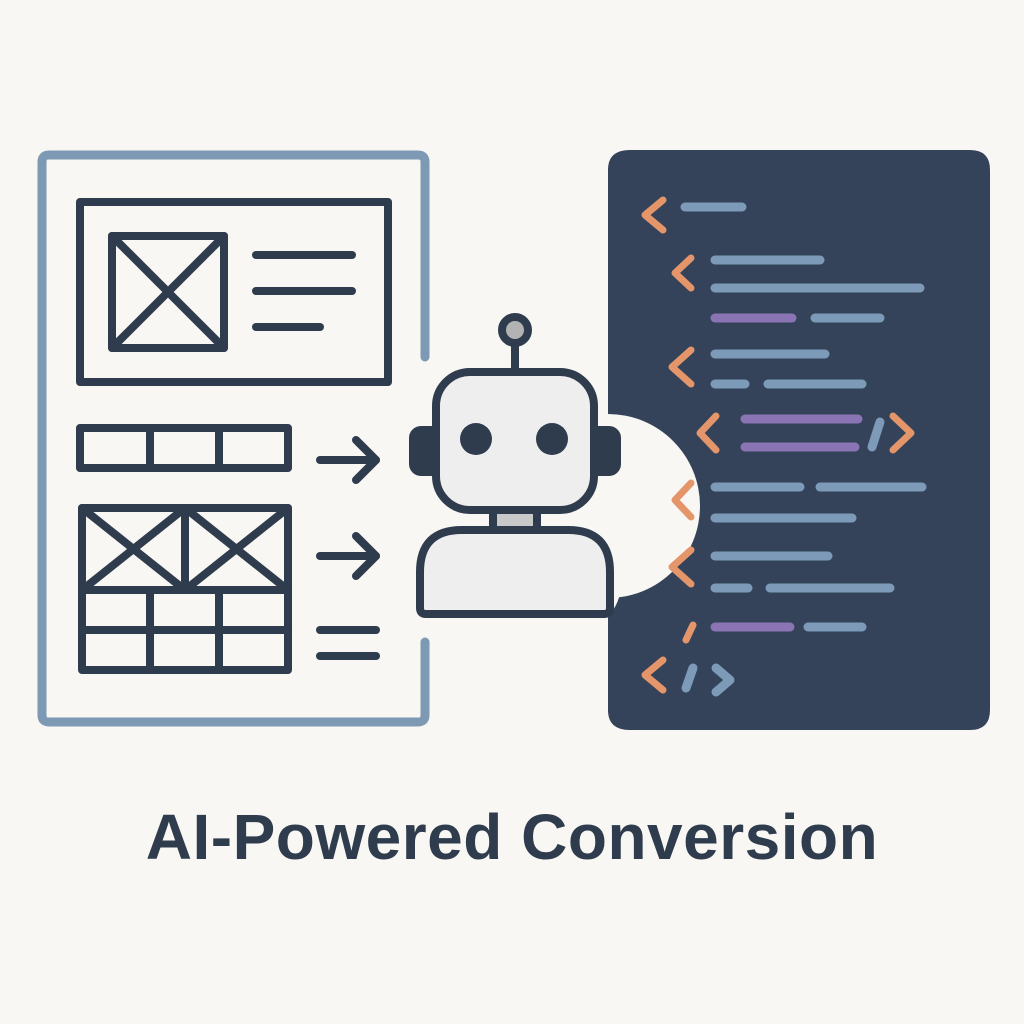 This screenshot has width=1024, height=1024. Describe the element at coordinates (512, 837) in the screenshot. I see `caption-title: AI-Powered Conversion` at that location.